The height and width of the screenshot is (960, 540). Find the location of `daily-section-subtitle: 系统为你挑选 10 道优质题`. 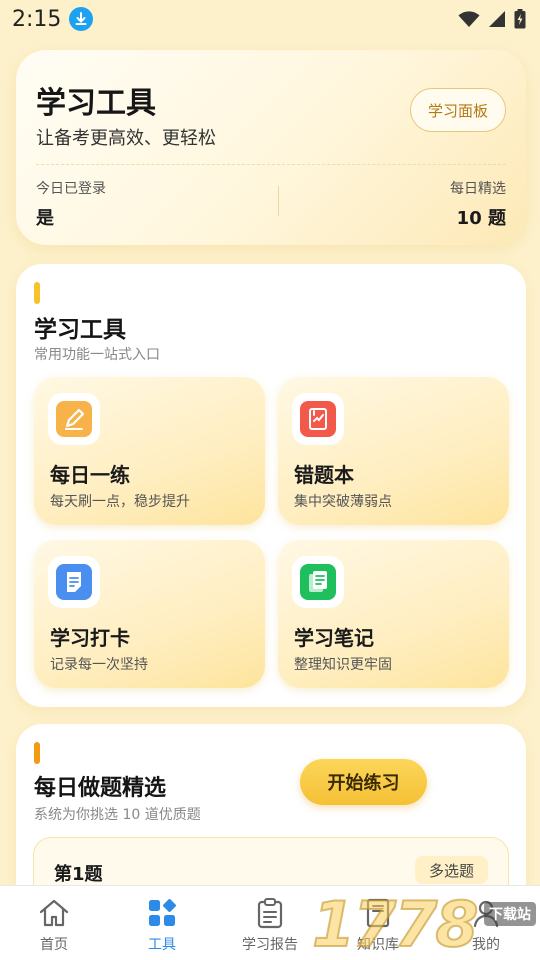

daily-section-subtitle: 系统为你挑选 10 道优质题 is located at coordinates (117, 815).